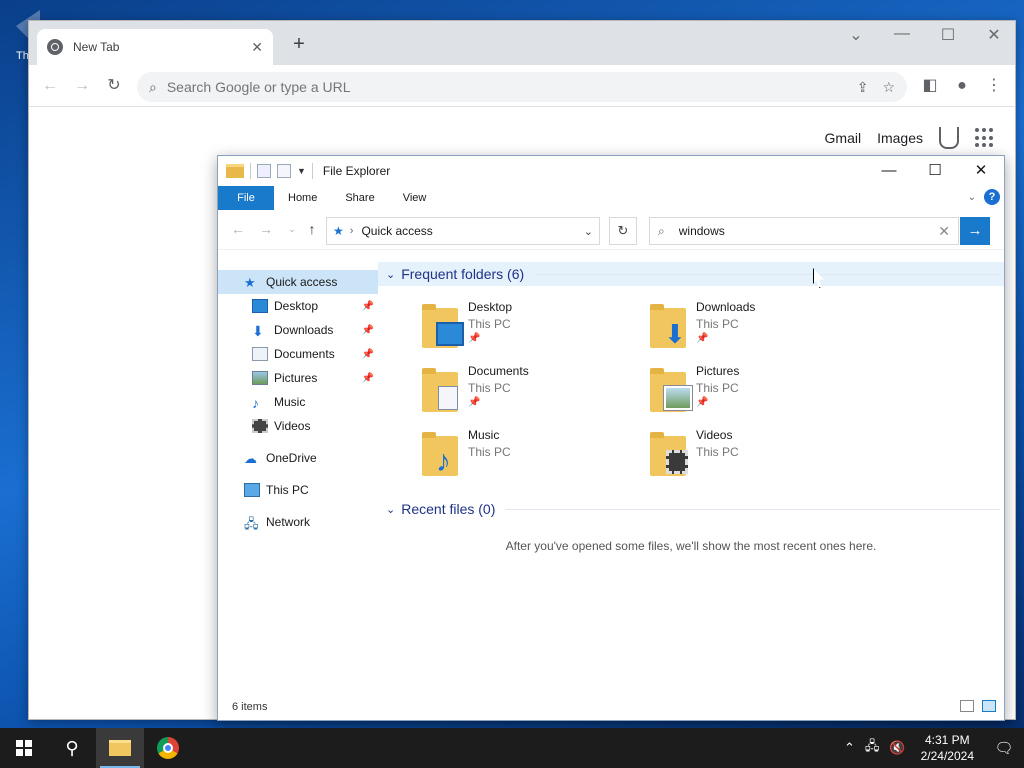  I want to click on reload-icon: ↻, so click(114, 86).